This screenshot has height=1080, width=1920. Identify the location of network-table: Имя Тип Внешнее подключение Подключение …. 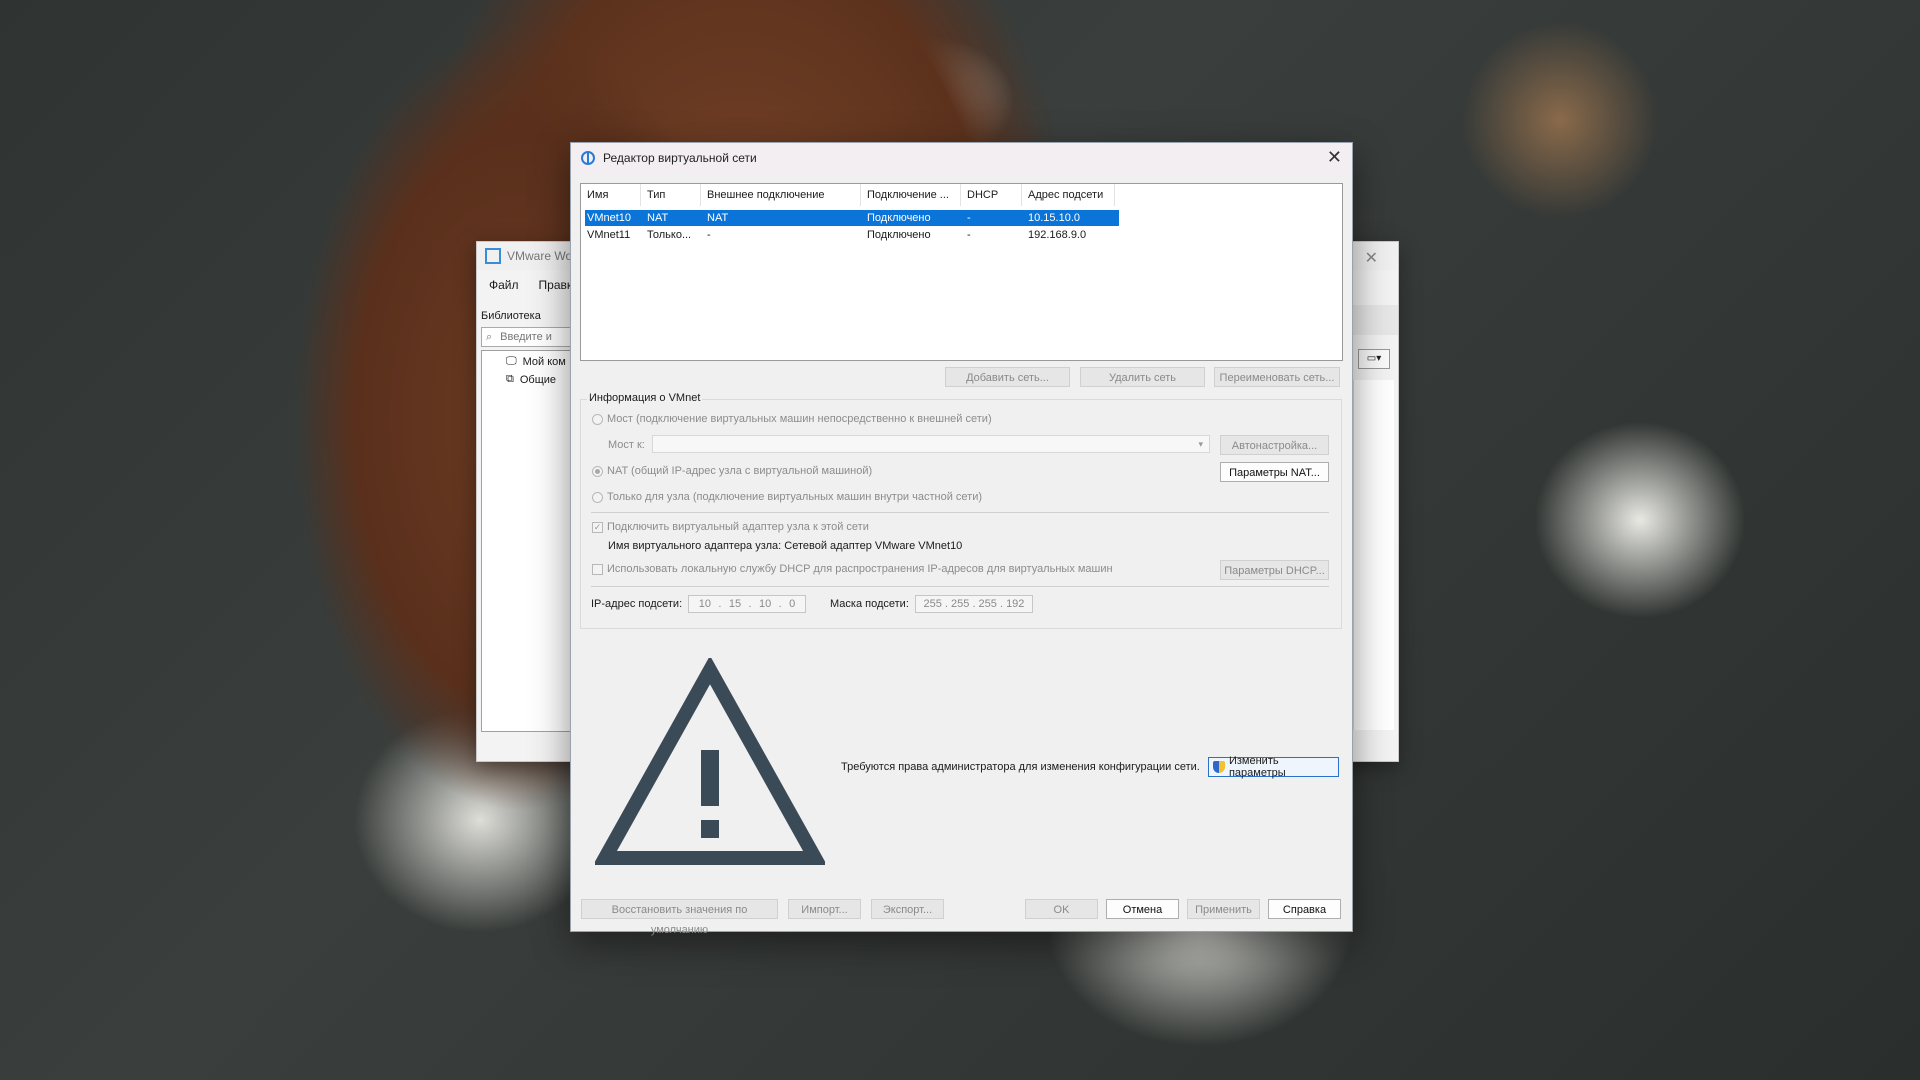
(961, 272).